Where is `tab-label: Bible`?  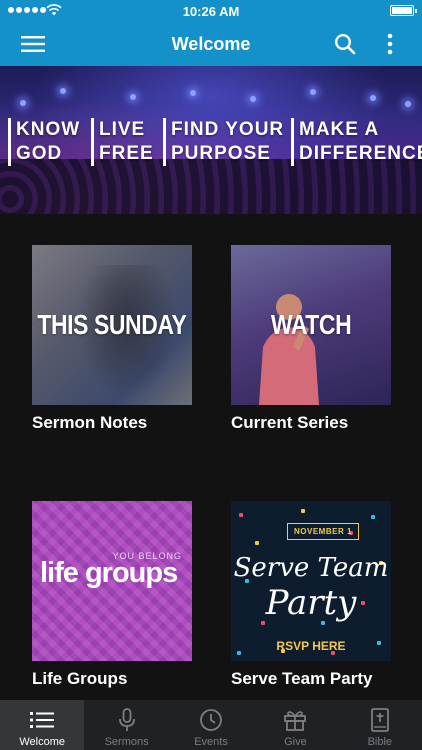
tab-label: Bible is located at coordinates (380, 742).